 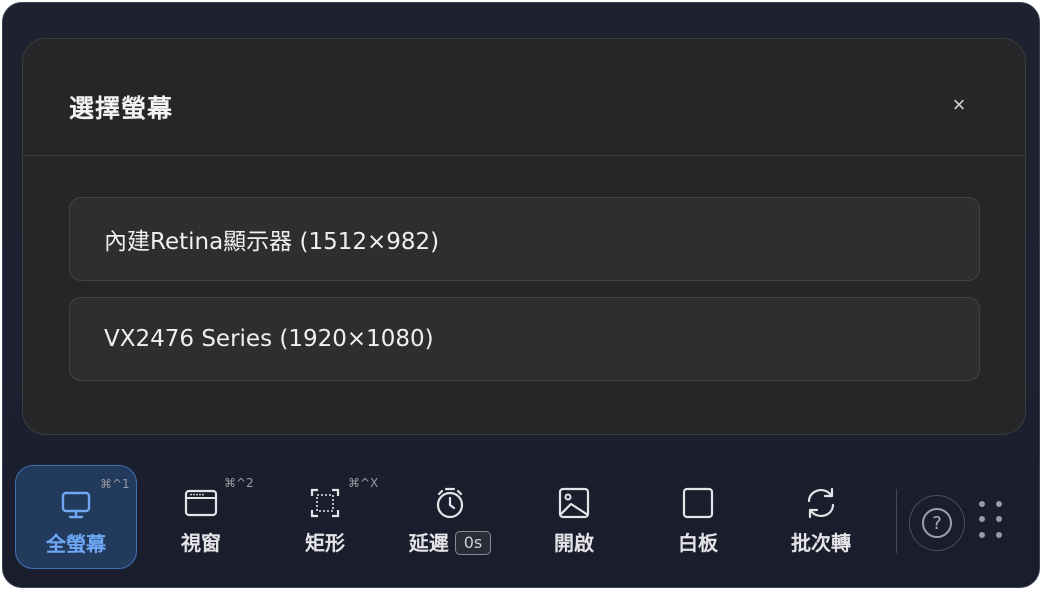 I want to click on delay-value-badge: 0s, so click(x=473, y=543).